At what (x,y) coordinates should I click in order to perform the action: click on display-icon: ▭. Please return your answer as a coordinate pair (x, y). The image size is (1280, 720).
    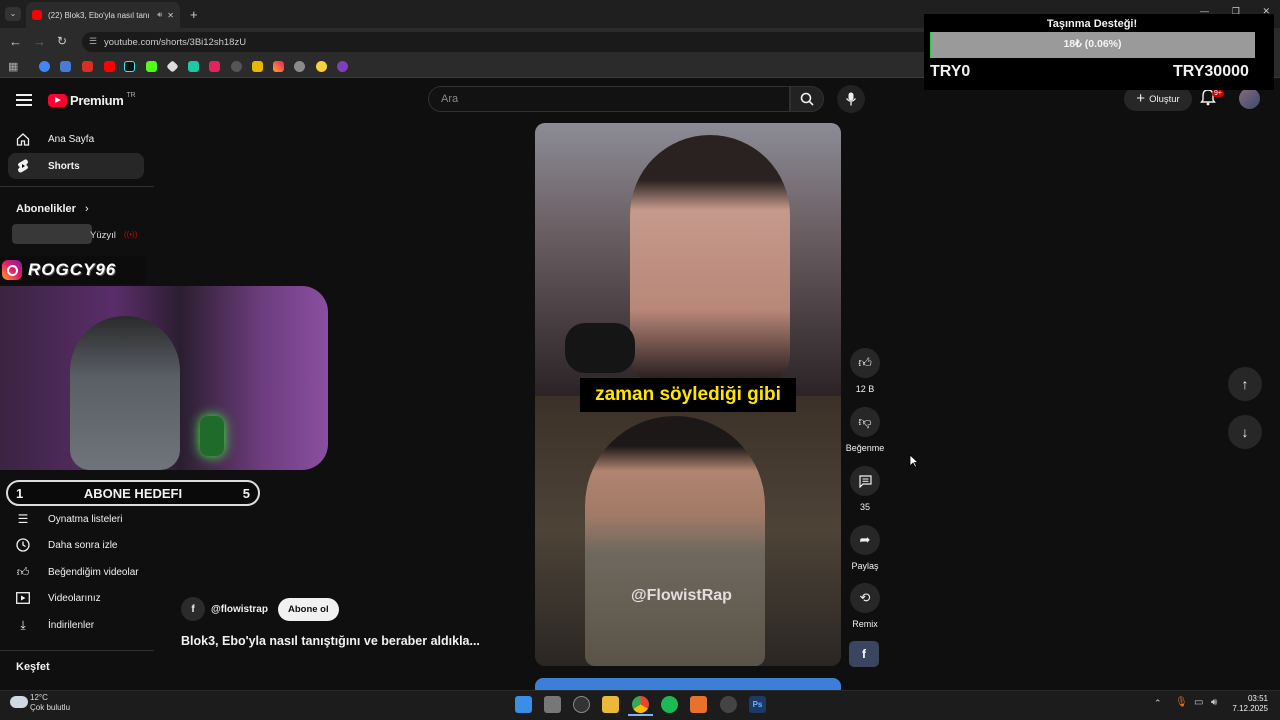
    Looking at the image, I should click on (1198, 702).